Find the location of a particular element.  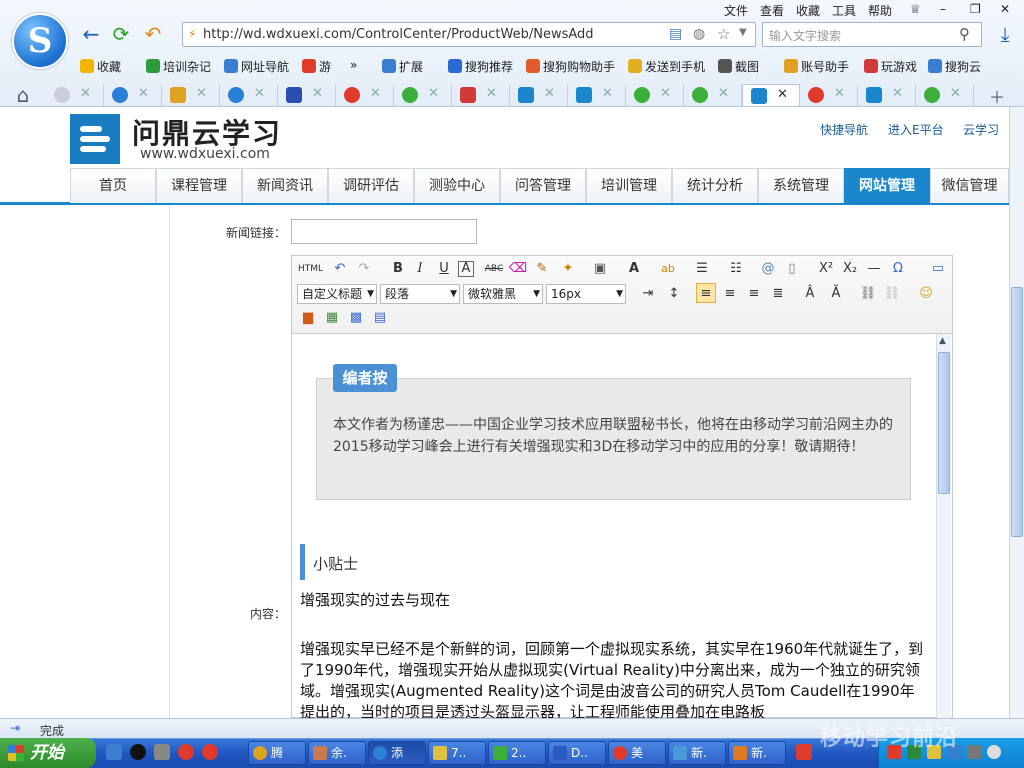

menu-help: 帮助 is located at coordinates (880, 10).